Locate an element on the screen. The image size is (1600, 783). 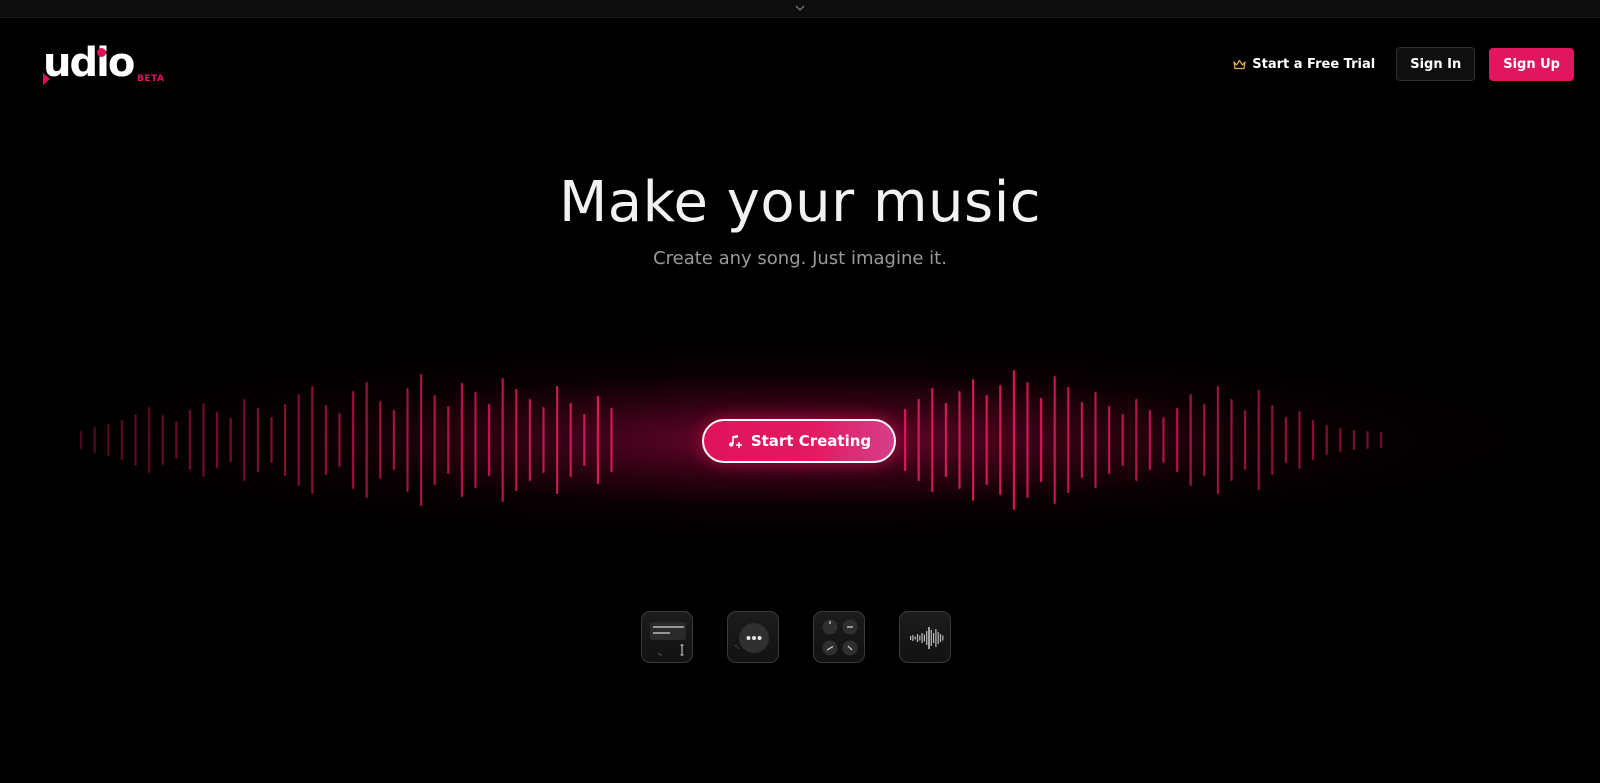
knobs-icon is located at coordinates (840, 637).